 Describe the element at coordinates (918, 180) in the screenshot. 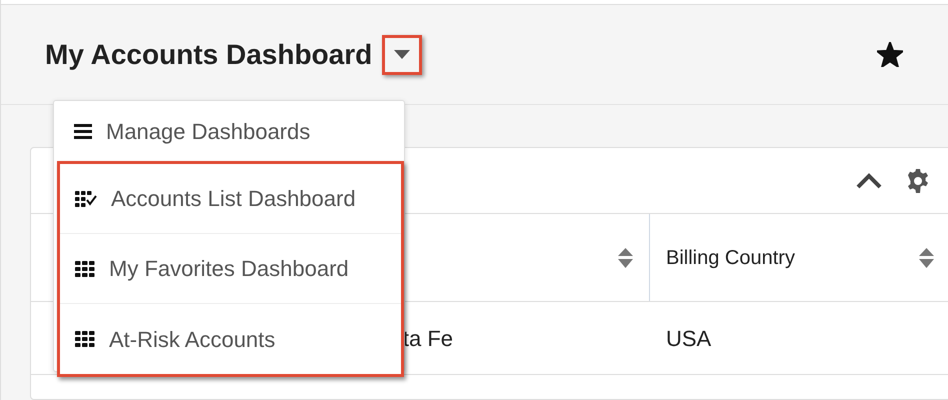

I see `settings-icon` at that location.